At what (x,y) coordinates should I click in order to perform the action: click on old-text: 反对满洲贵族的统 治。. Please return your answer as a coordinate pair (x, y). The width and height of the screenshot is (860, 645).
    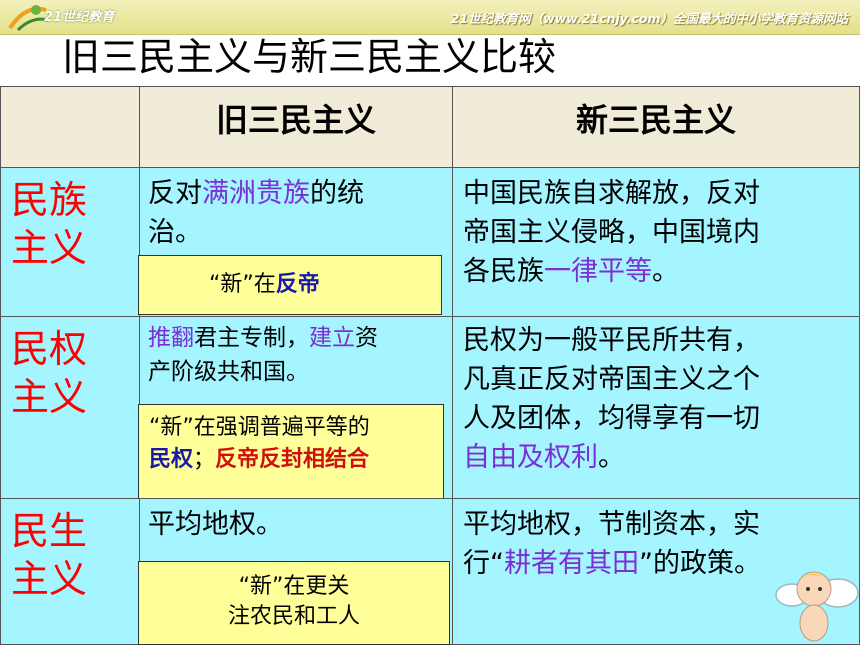
    Looking at the image, I should click on (256, 213).